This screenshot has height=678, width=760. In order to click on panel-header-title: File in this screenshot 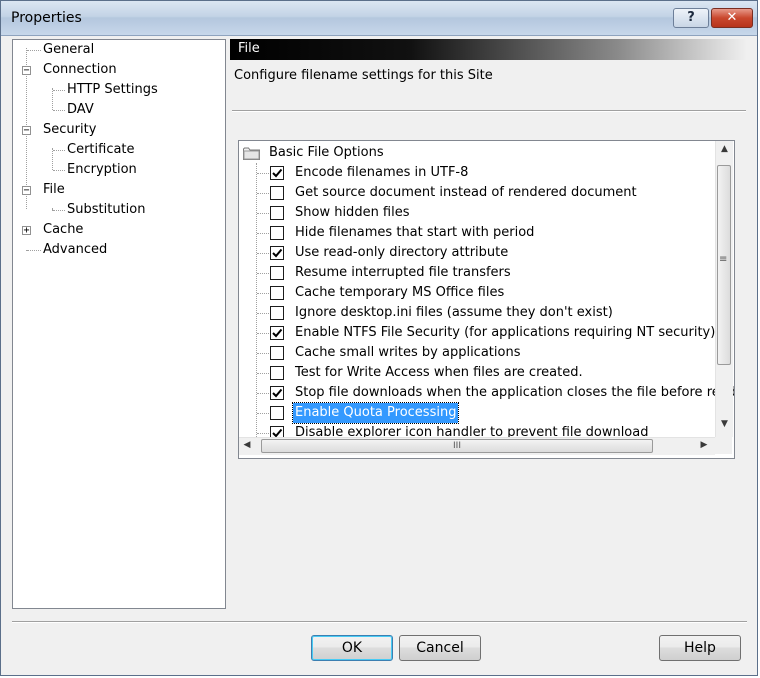, I will do `click(249, 48)`.